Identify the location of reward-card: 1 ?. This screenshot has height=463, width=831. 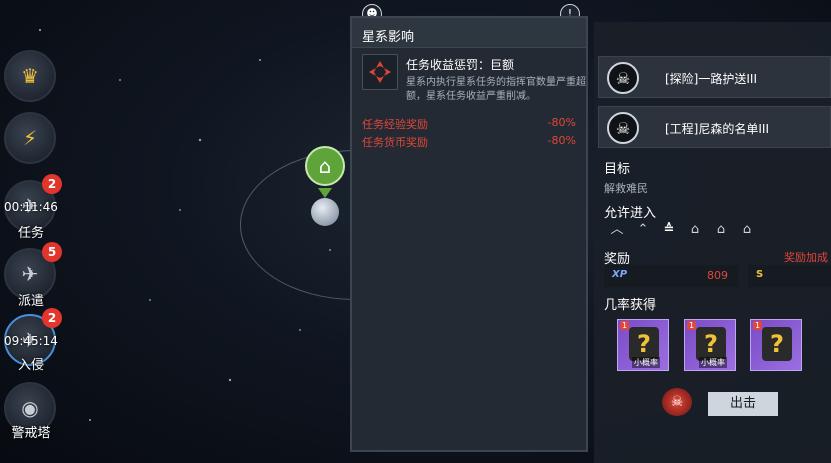
(776, 345).